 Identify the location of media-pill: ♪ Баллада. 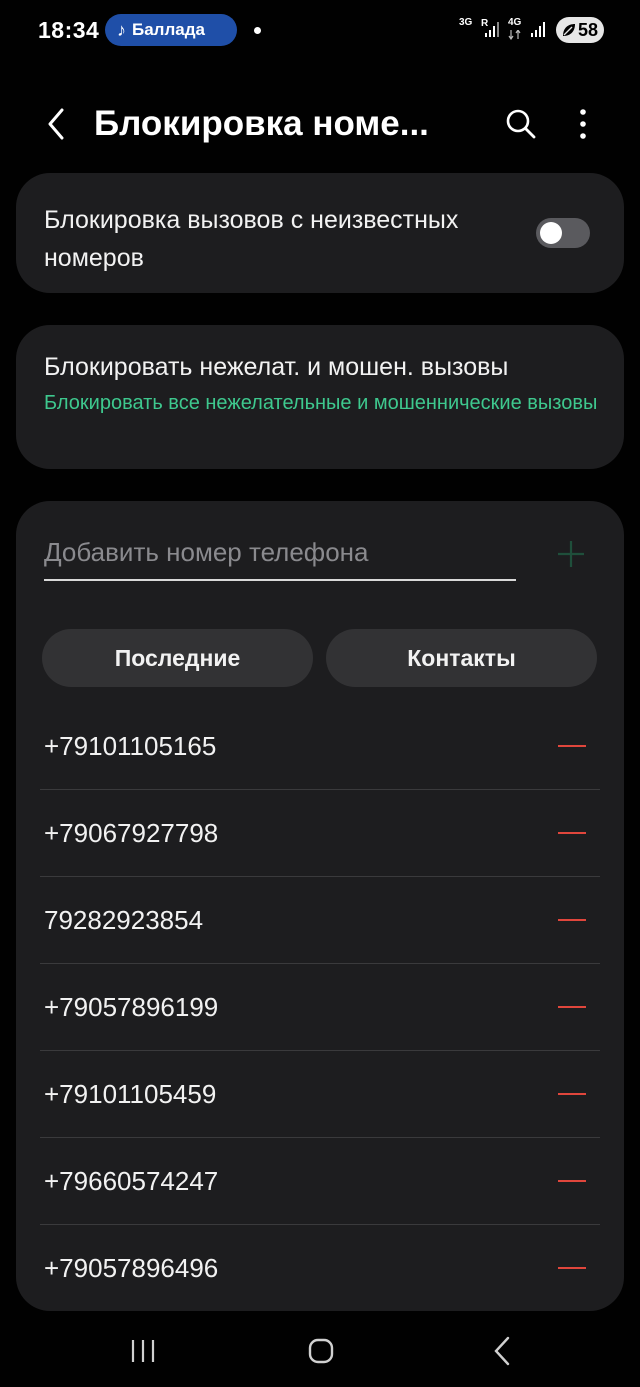
(171, 30).